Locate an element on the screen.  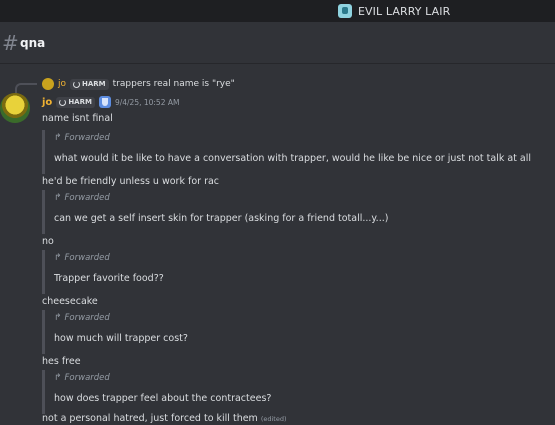
server-title: EVIL LARRY LAIR is located at coordinates (394, 11).